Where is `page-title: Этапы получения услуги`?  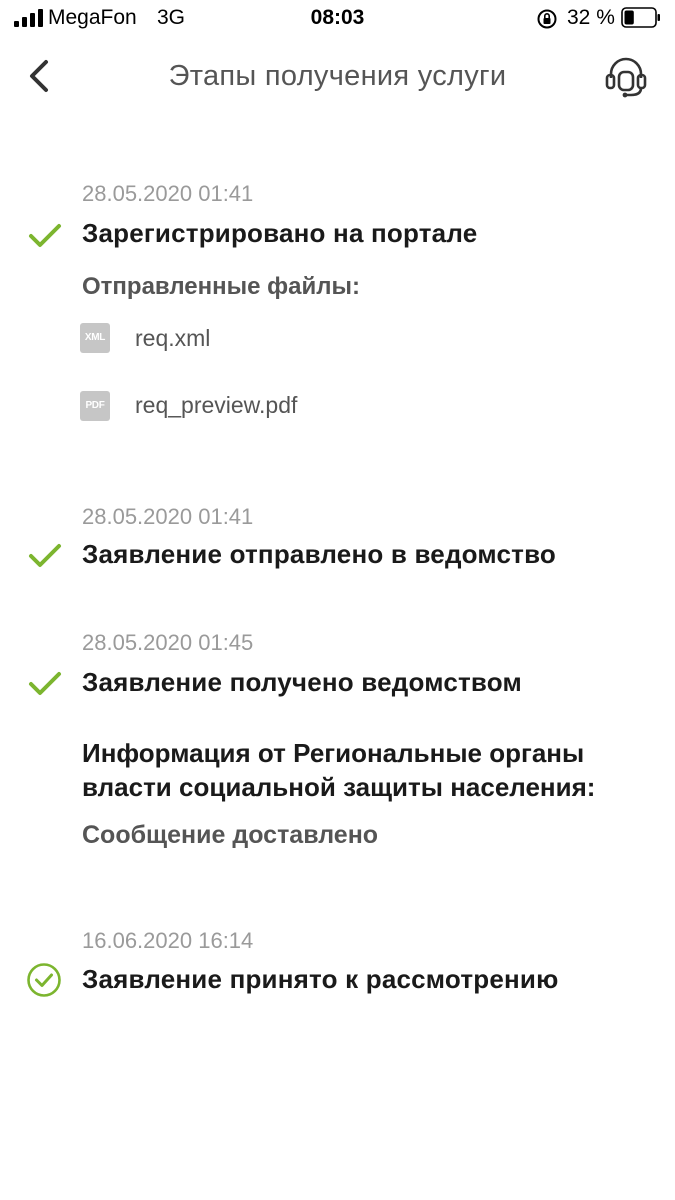
page-title: Этапы получения услуги is located at coordinates (337, 76).